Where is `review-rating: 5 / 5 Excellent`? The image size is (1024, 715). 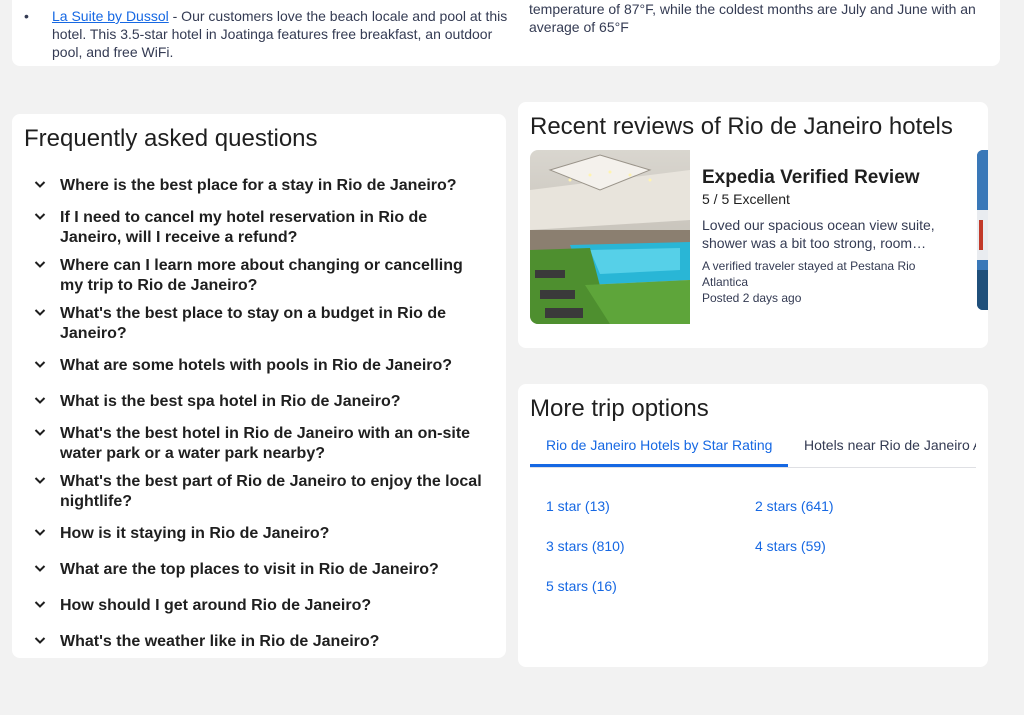 review-rating: 5 / 5 Excellent is located at coordinates (746, 199).